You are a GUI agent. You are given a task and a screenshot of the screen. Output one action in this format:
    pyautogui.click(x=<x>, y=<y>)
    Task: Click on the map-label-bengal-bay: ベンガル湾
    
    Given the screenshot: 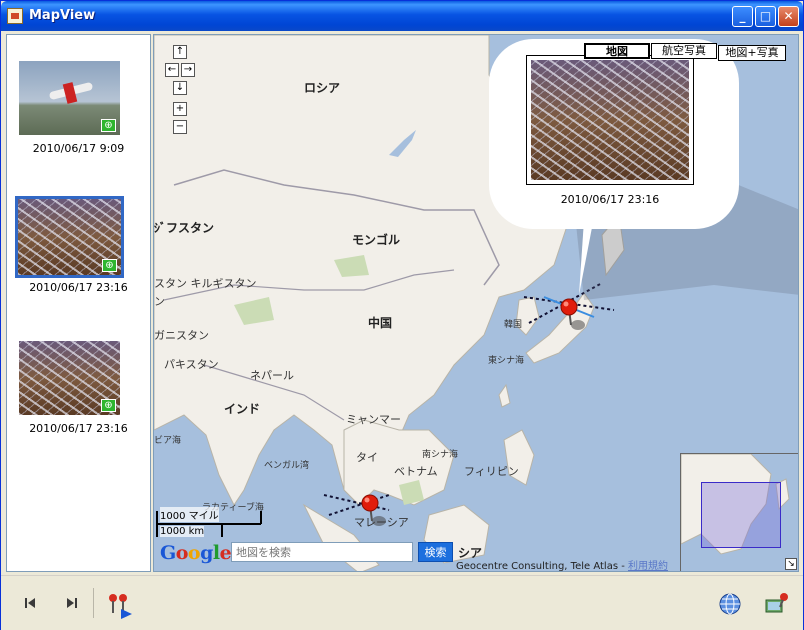 What is the action you would take?
    pyautogui.click(x=287, y=466)
    